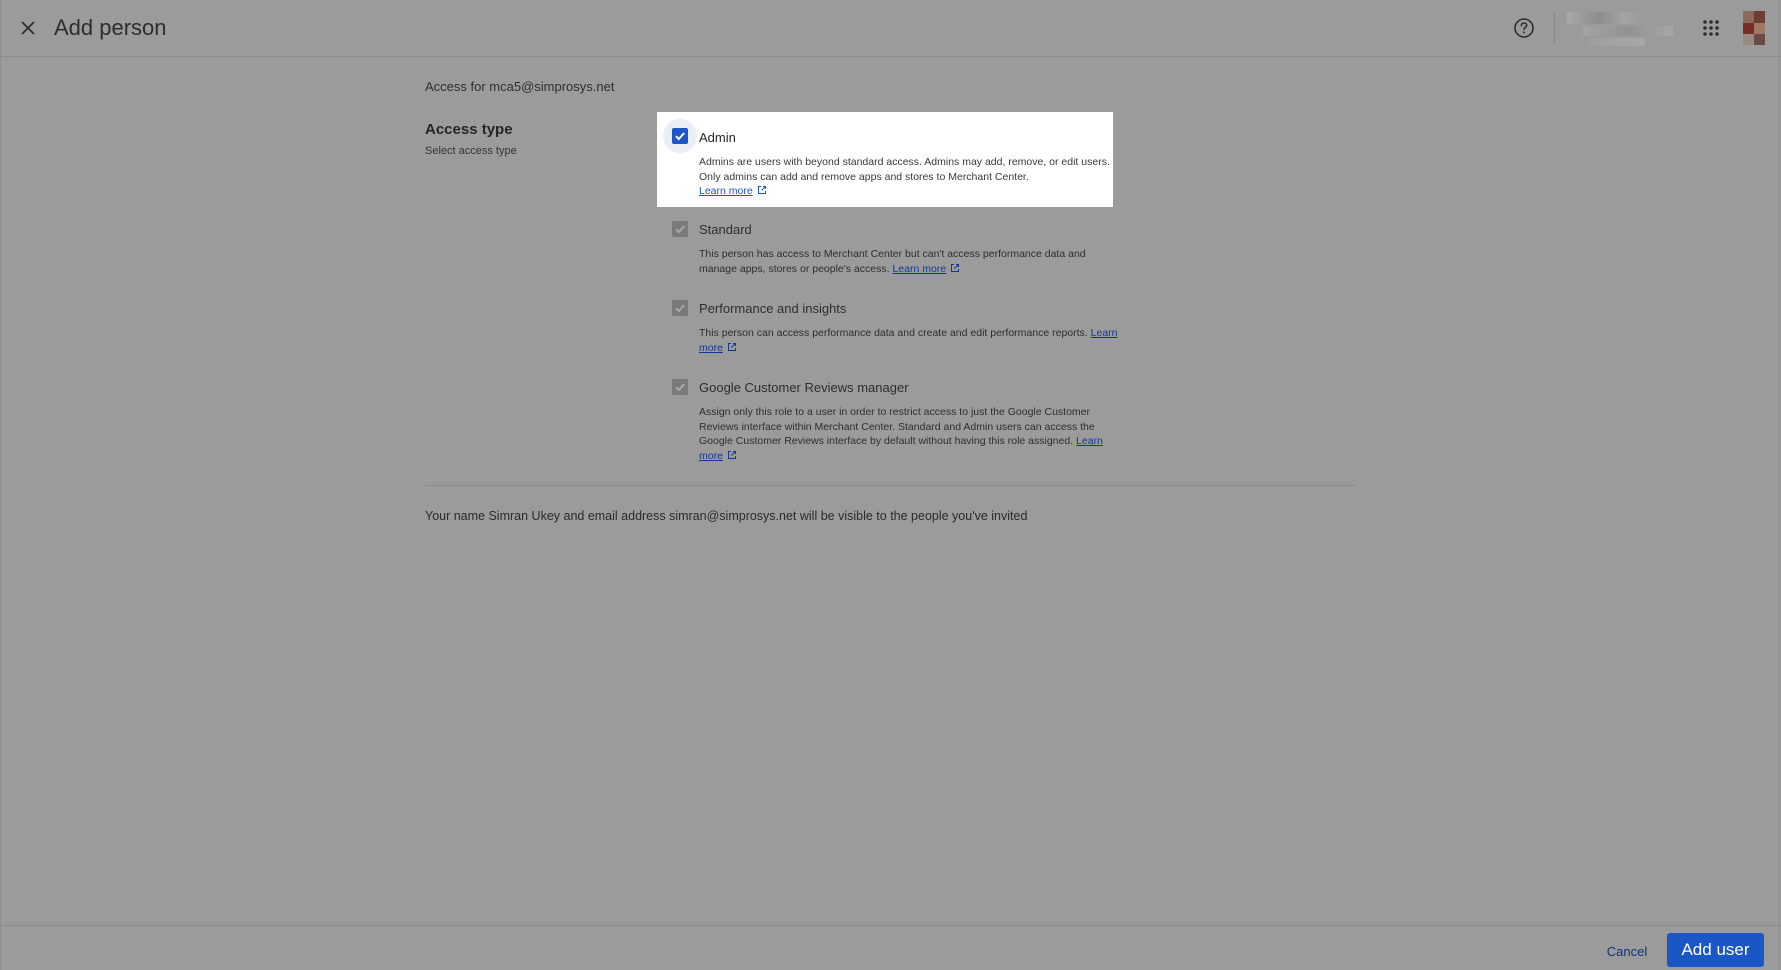  What do you see at coordinates (1618, 28) in the screenshot?
I see `account-switcher-blurred` at bounding box center [1618, 28].